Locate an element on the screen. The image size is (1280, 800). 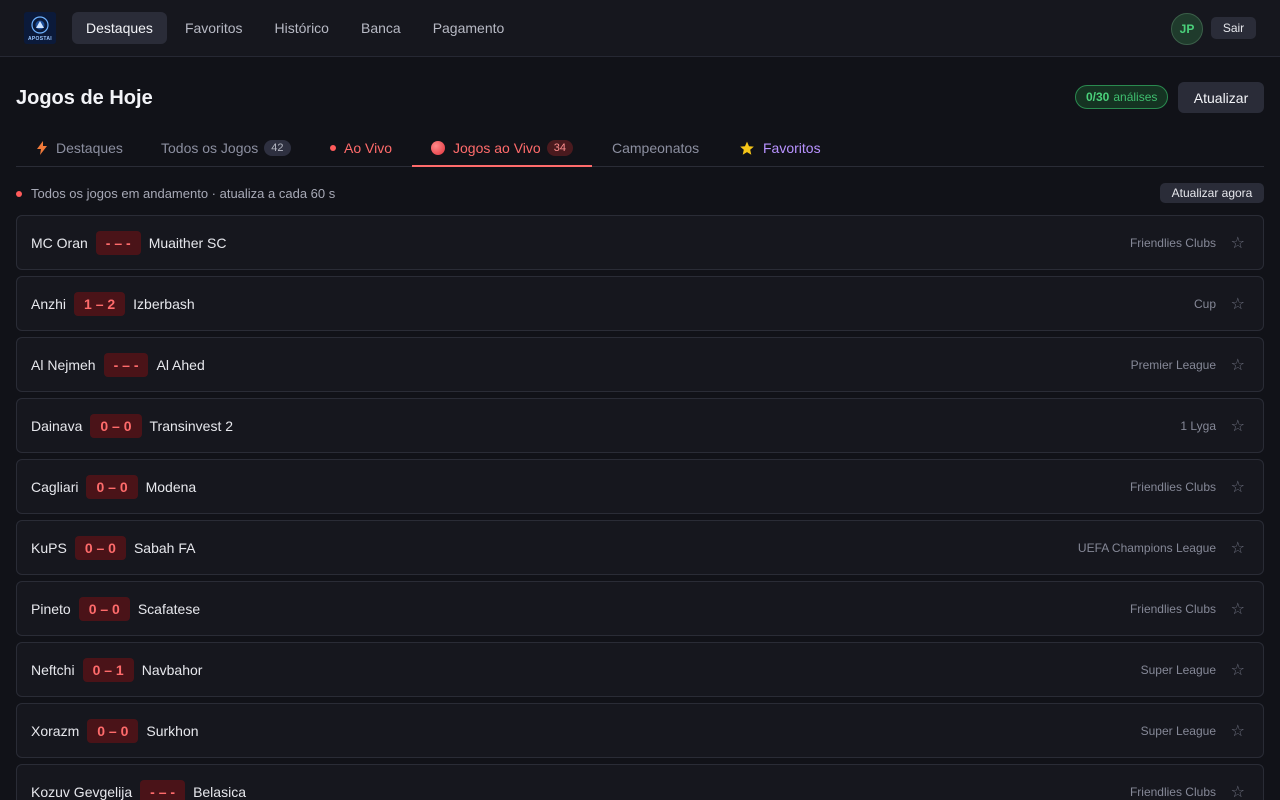
app-logo: APOSTAI is located at coordinates (40, 28).